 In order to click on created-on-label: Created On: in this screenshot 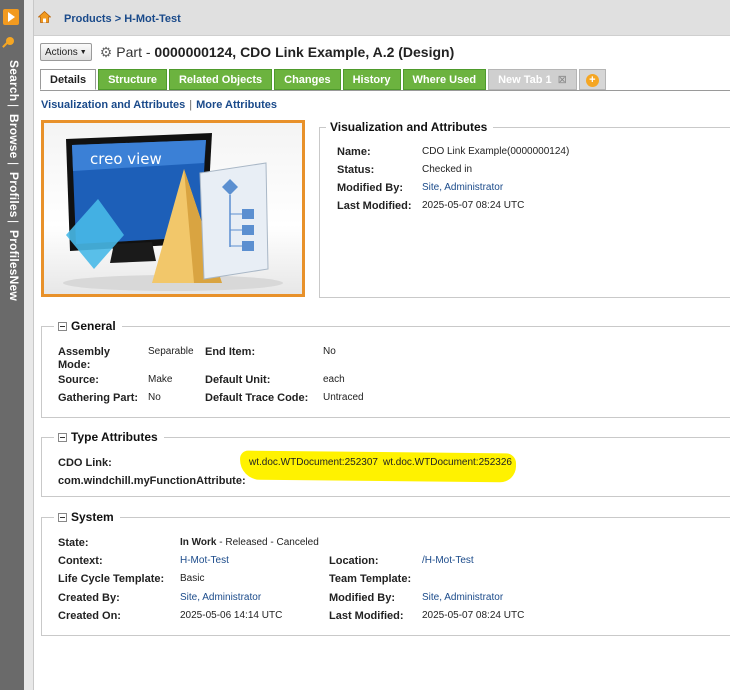, I will do `click(89, 616)`.